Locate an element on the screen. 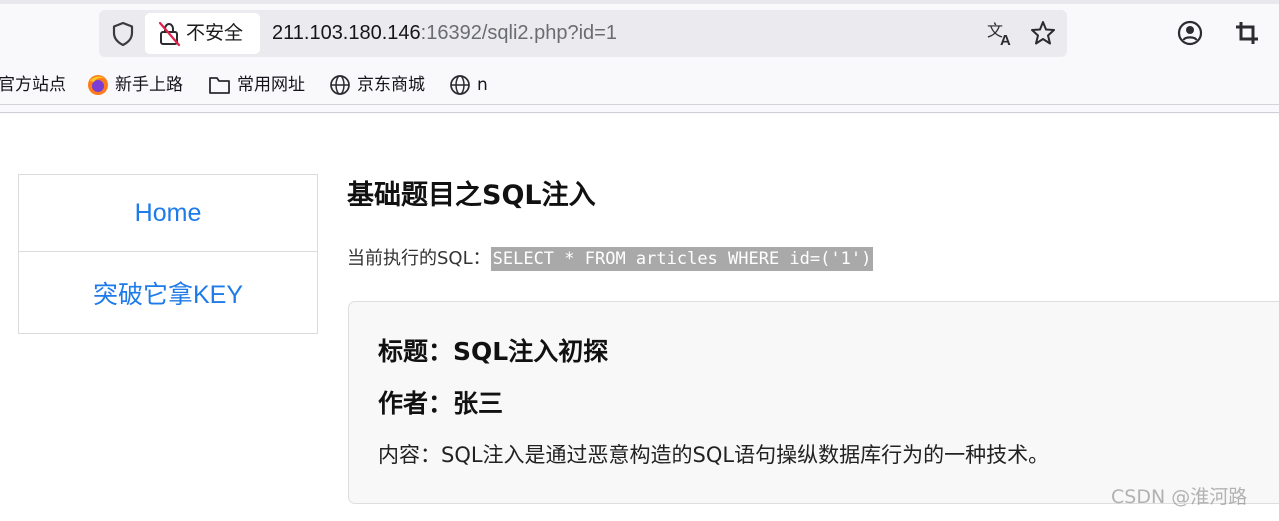 Image resolution: width=1279 pixels, height=521 pixels. url-text: 211.103.180.146:16392/sqli2.php?id=1 is located at coordinates (444, 33).